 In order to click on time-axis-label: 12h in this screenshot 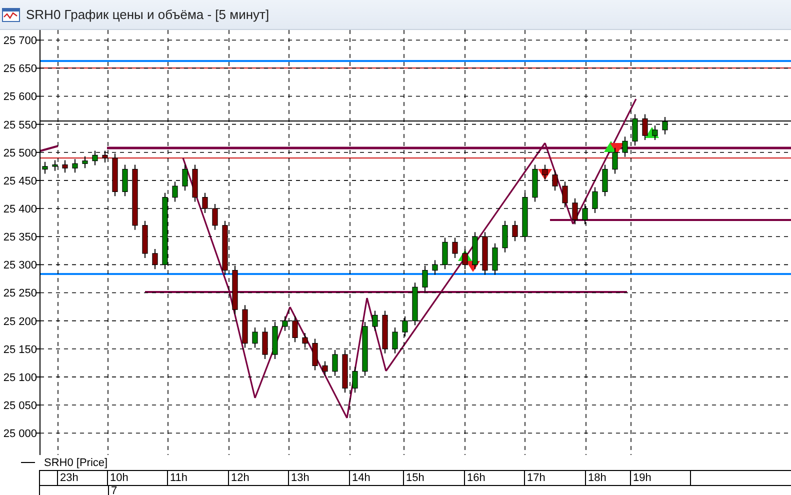, I will do `click(259, 478)`.